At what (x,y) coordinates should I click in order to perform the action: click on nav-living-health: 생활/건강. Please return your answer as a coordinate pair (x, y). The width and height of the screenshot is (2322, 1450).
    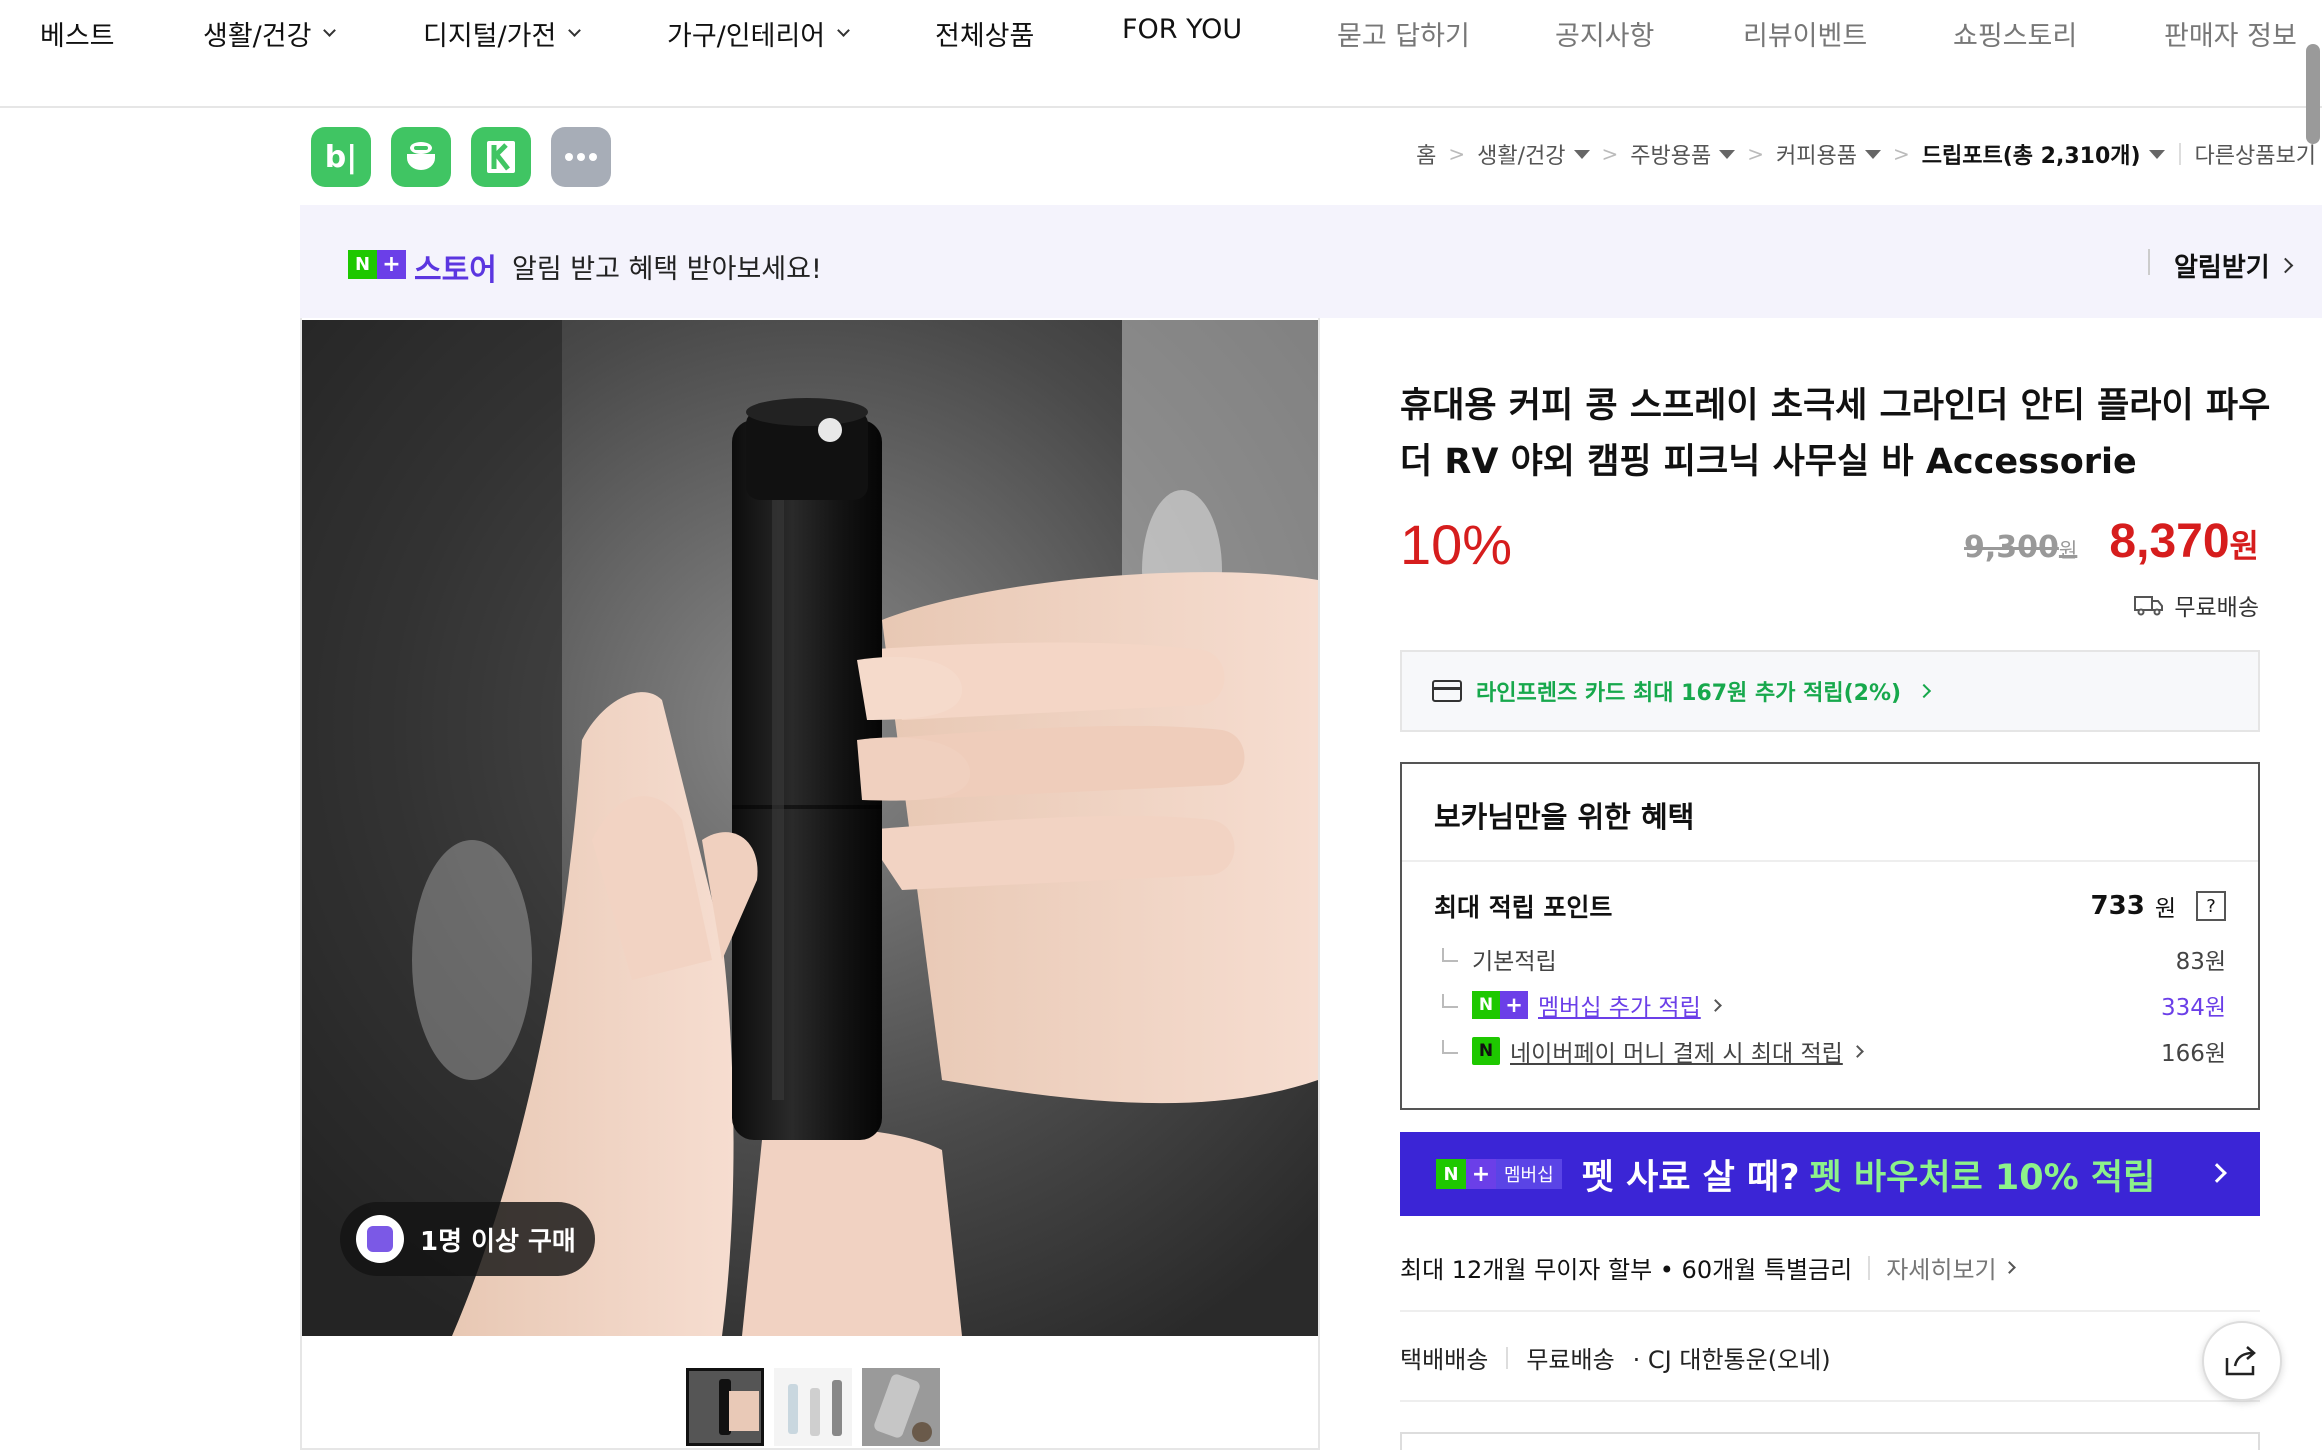
    Looking at the image, I should click on (270, 33).